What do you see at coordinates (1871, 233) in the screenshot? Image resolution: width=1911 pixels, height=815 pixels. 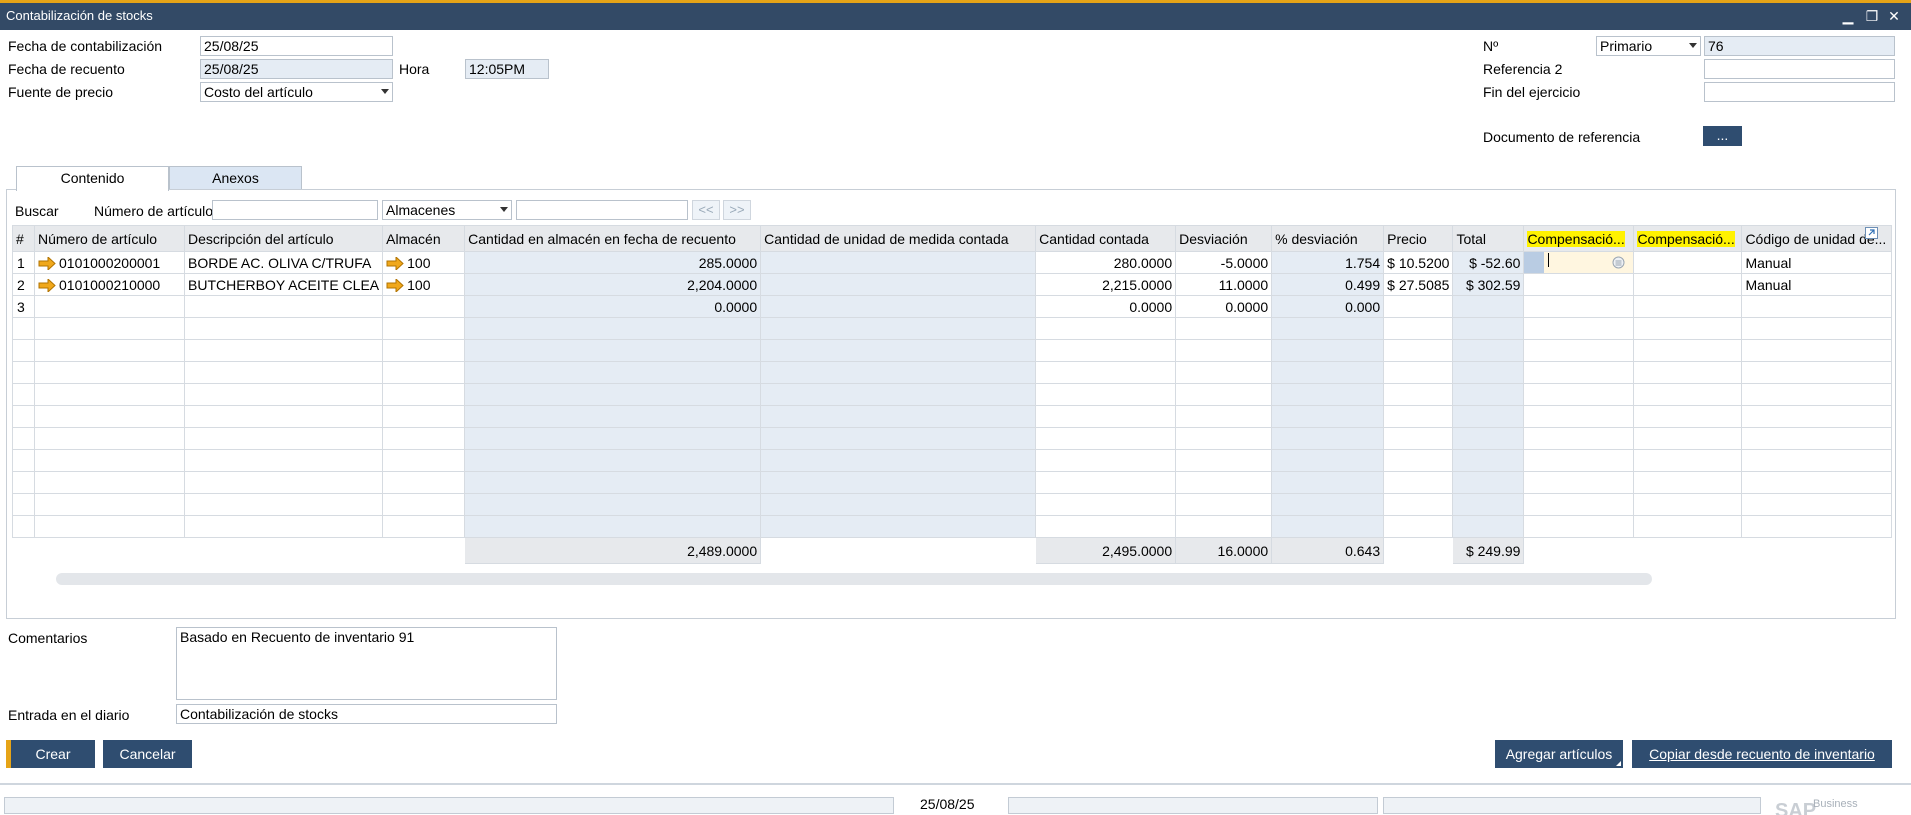 I see `expand-grid-icon` at bounding box center [1871, 233].